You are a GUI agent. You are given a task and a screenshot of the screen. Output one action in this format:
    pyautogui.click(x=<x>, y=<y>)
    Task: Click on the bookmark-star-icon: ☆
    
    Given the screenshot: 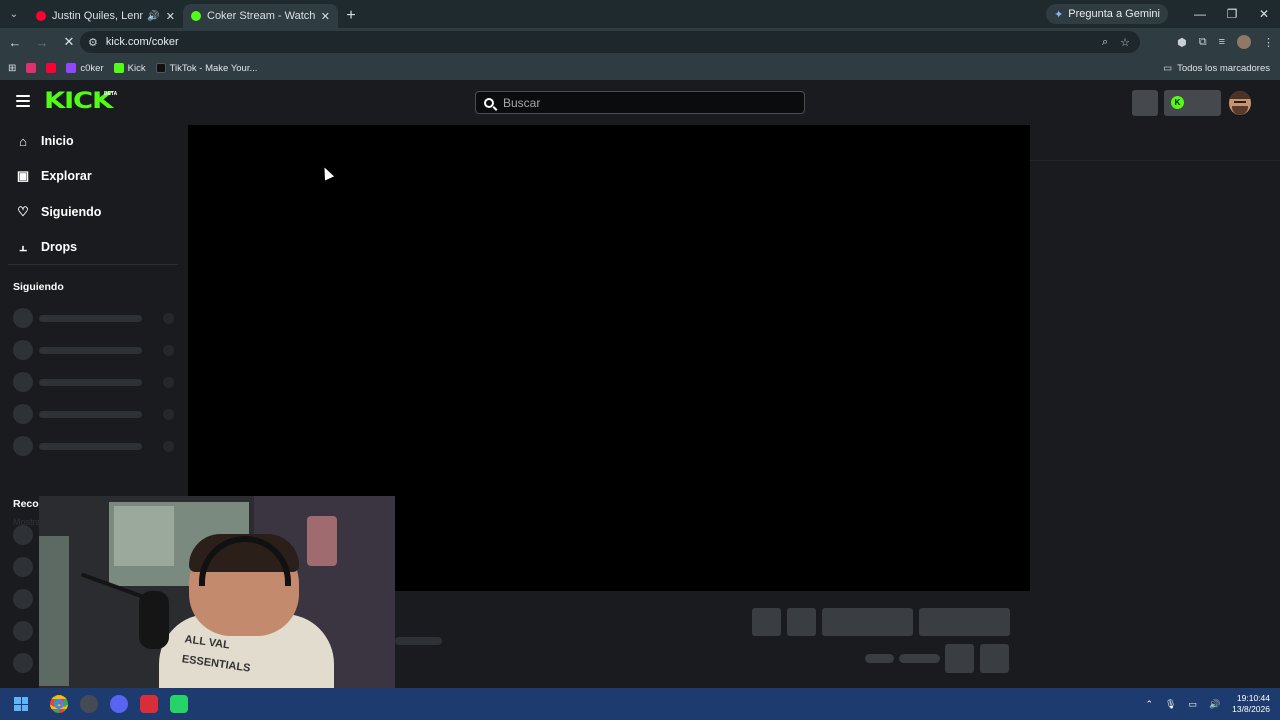 What is the action you would take?
    pyautogui.click(x=1125, y=42)
    